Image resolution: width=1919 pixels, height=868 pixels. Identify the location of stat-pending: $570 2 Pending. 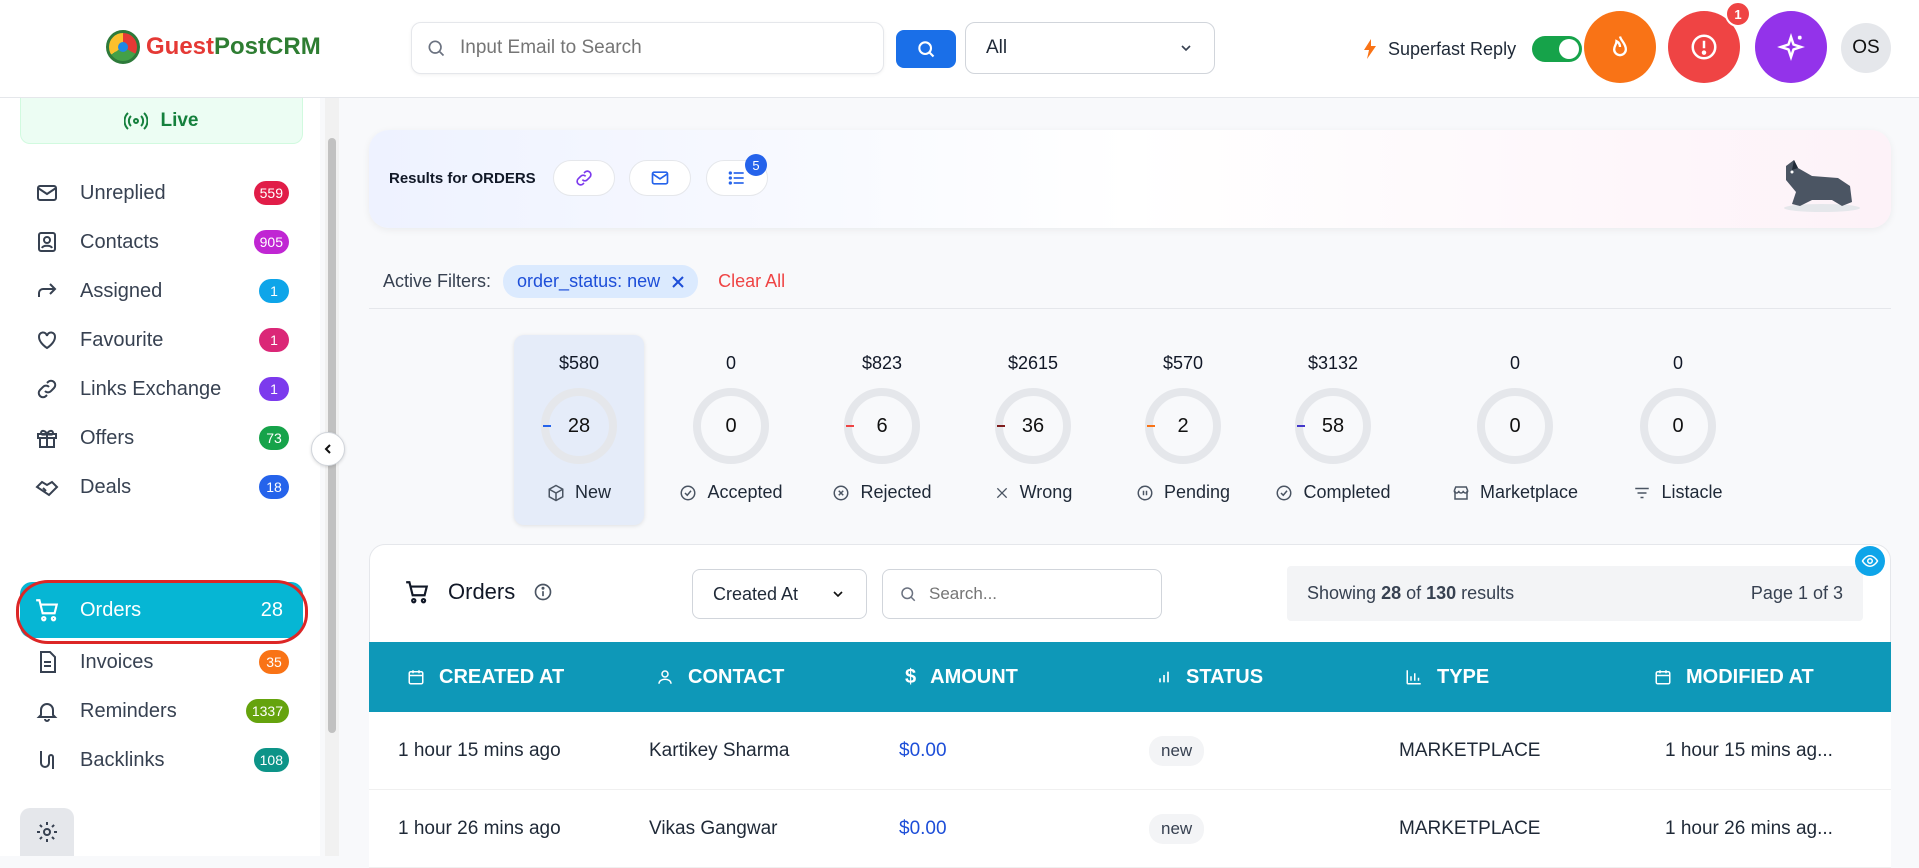
(1183, 430).